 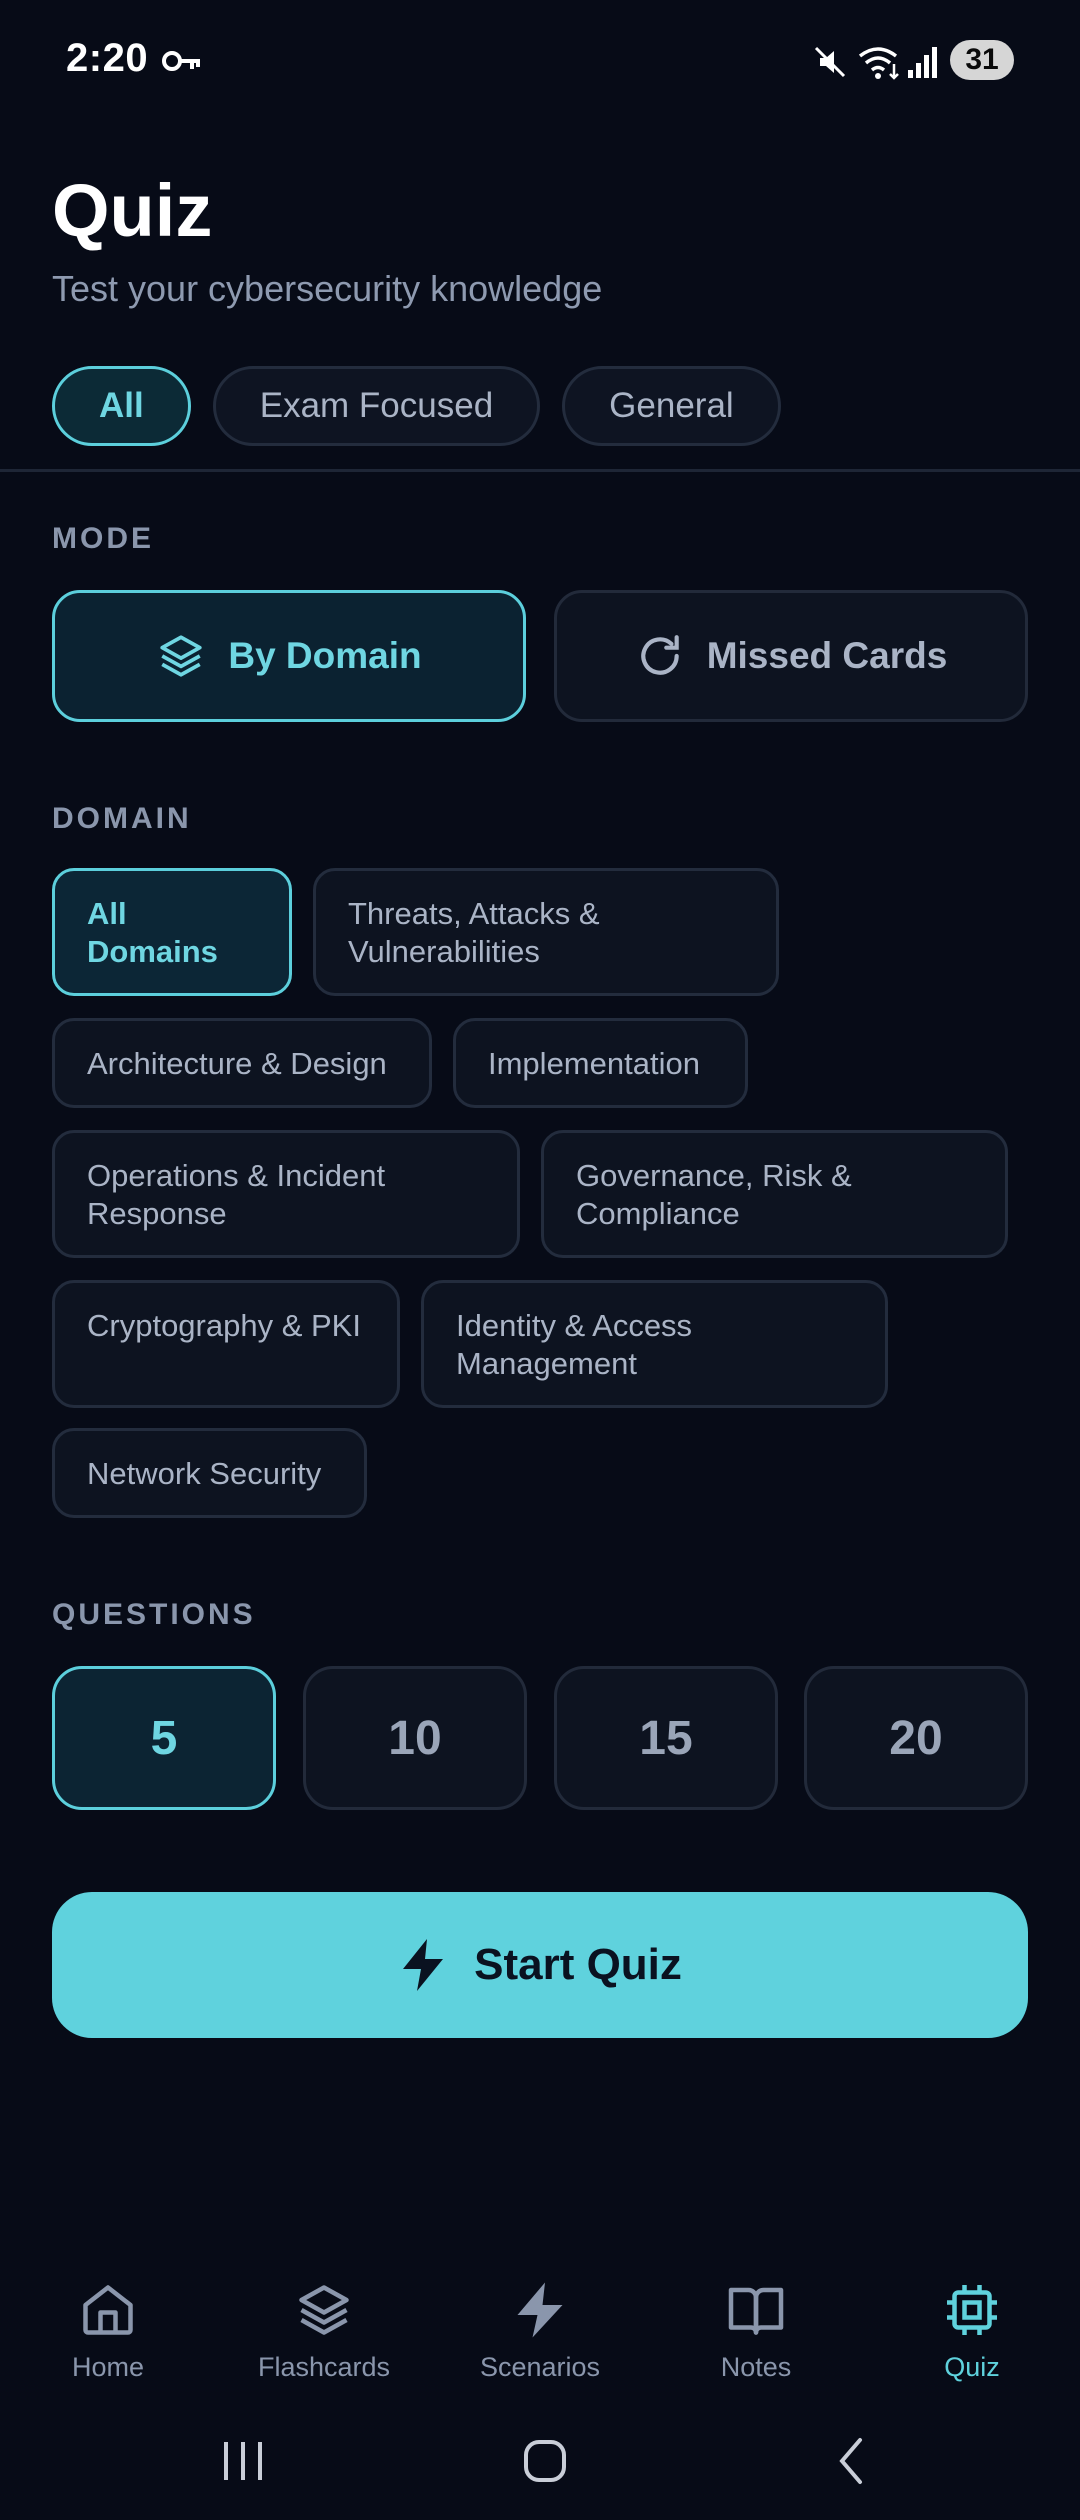 I want to click on status-bar: 2:20 31, so click(x=540, y=60).